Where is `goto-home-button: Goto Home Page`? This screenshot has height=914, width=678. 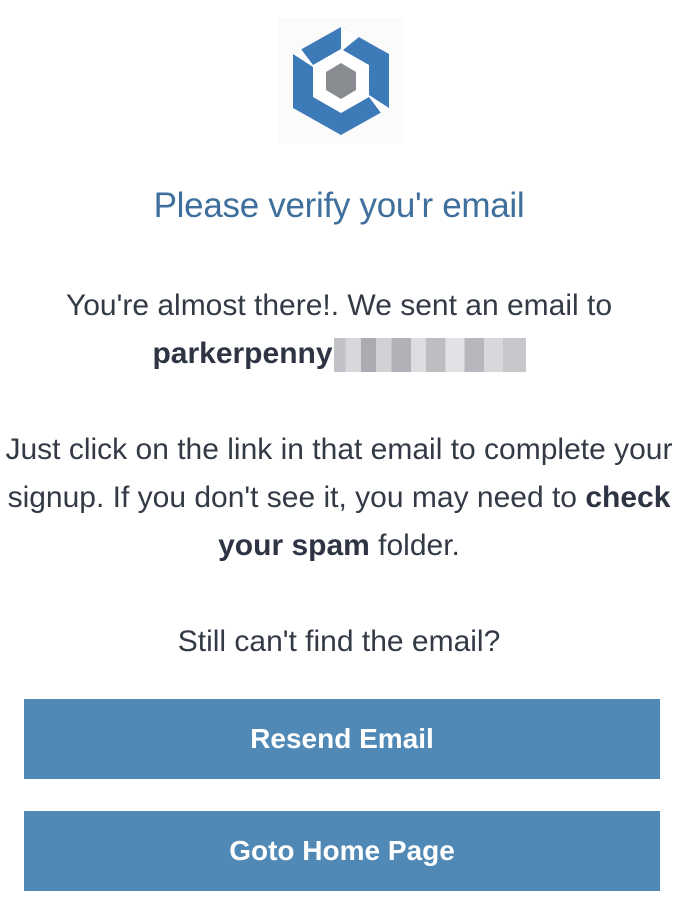 goto-home-button: Goto Home Page is located at coordinates (342, 851).